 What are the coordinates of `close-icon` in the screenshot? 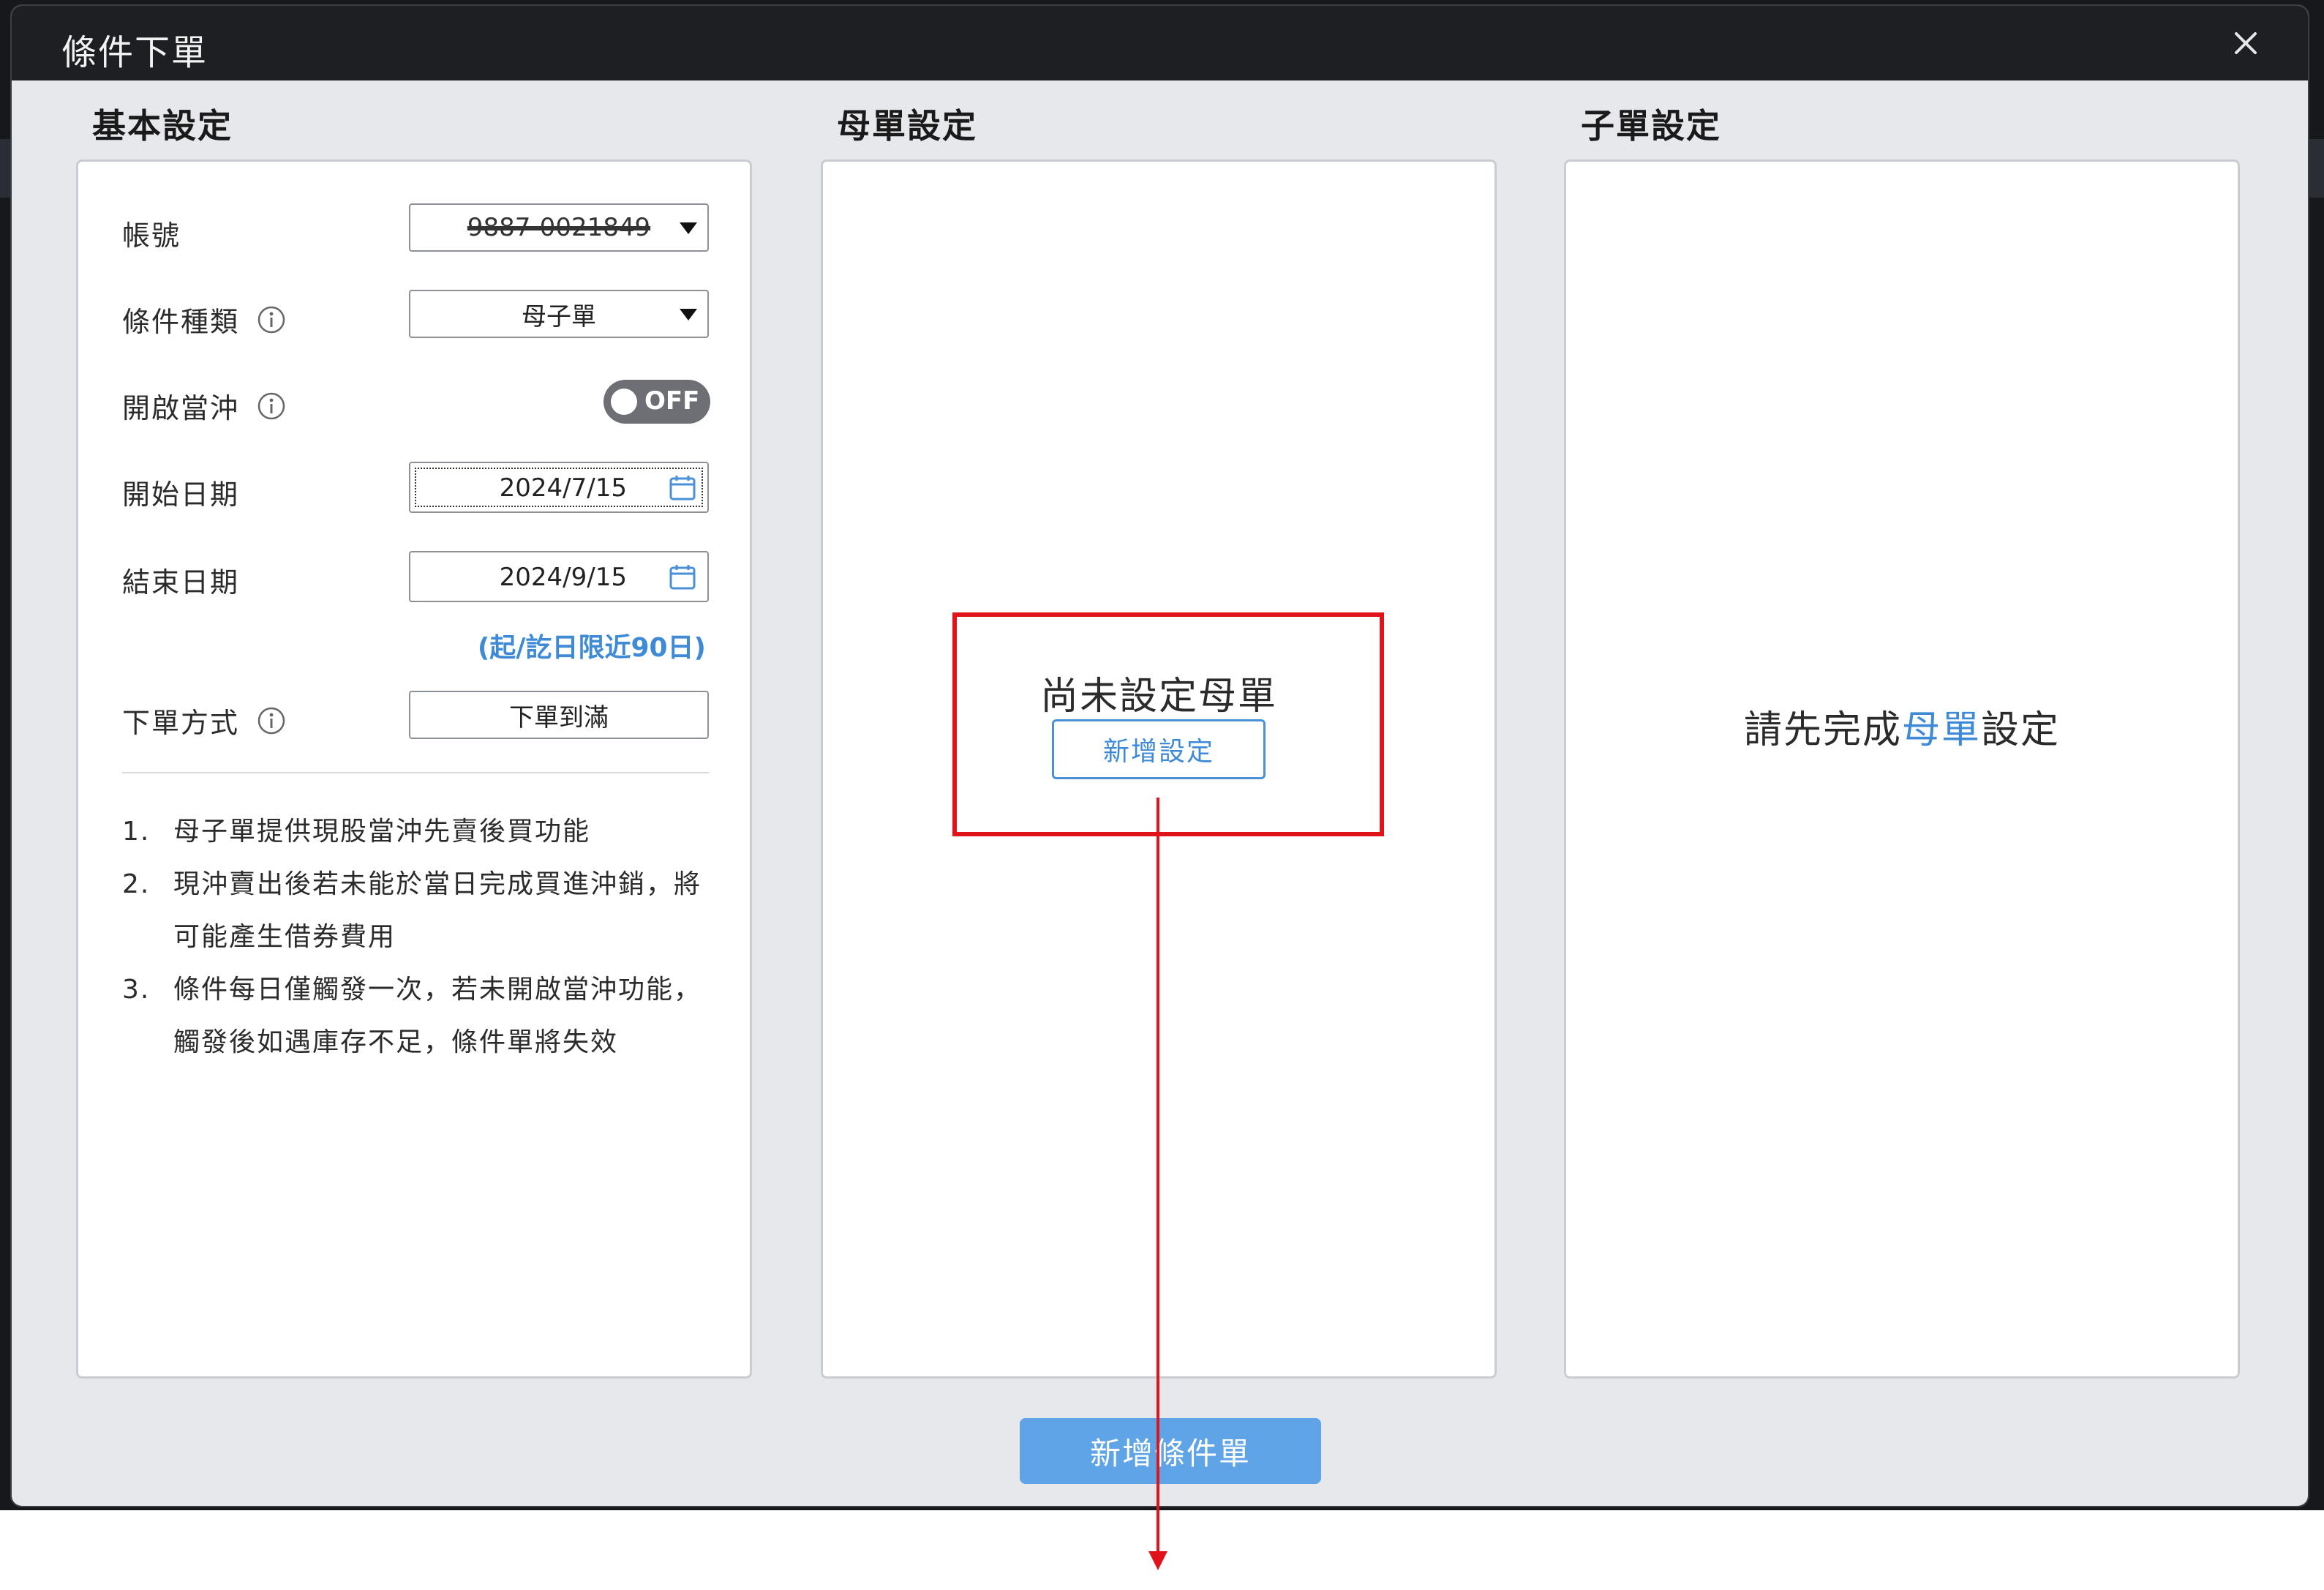 It's located at (2245, 43).